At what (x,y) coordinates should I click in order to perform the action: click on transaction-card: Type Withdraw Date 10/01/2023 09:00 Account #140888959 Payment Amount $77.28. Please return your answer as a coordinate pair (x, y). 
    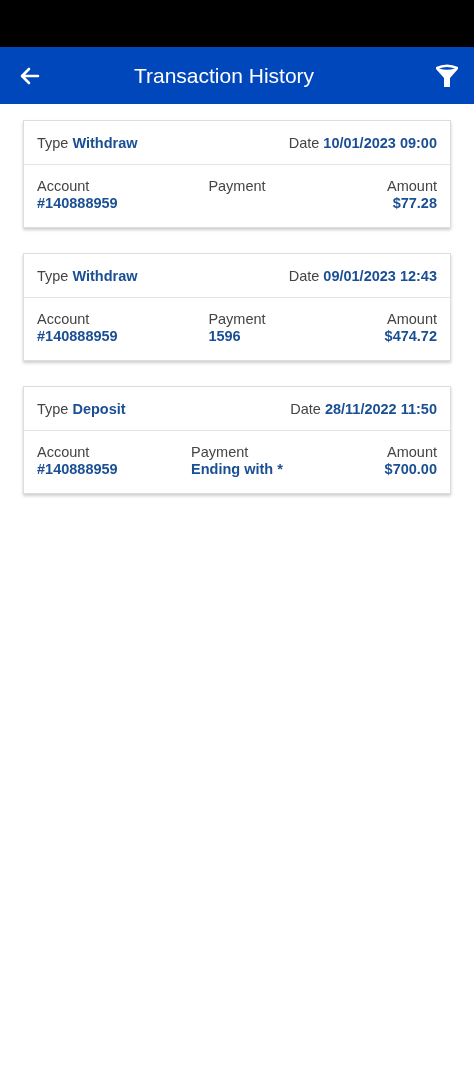
    Looking at the image, I should click on (237, 174).